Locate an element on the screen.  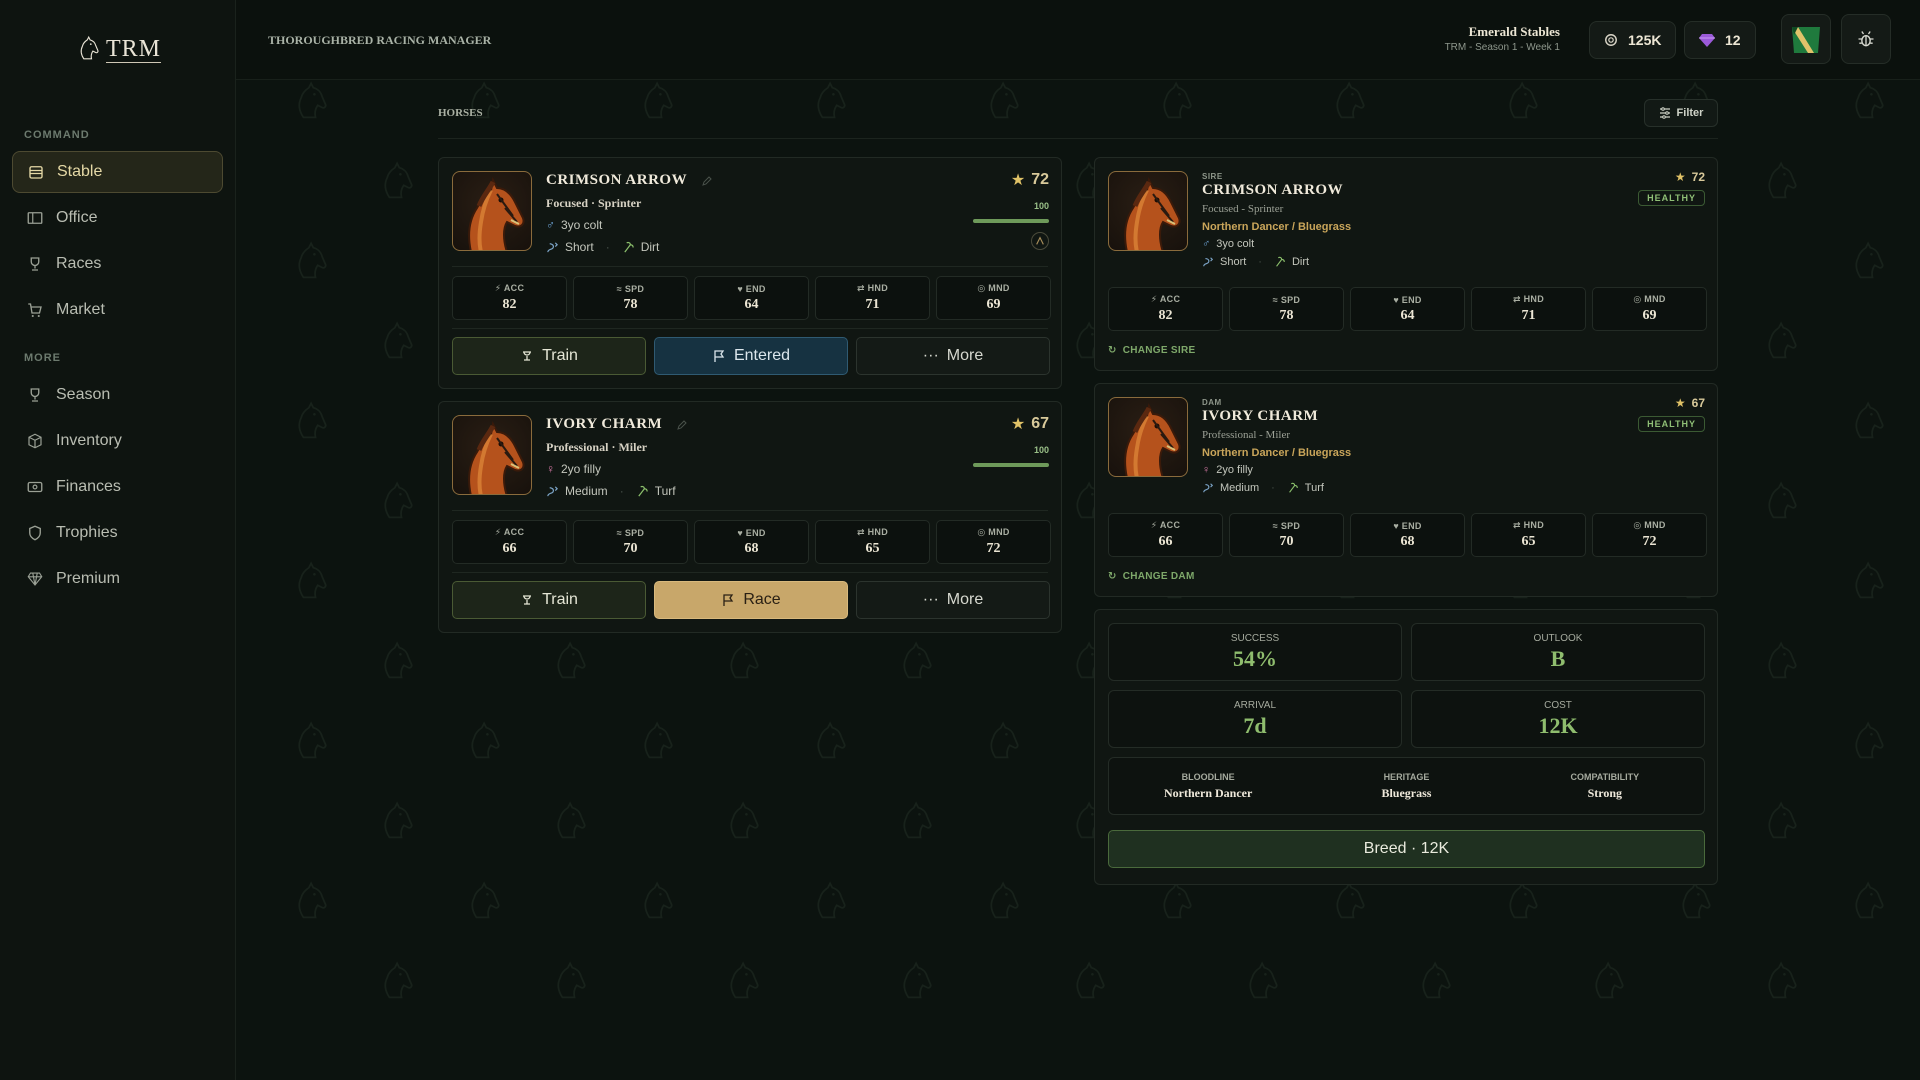
stat-end: ♥ END 68 is located at coordinates (1407, 535).